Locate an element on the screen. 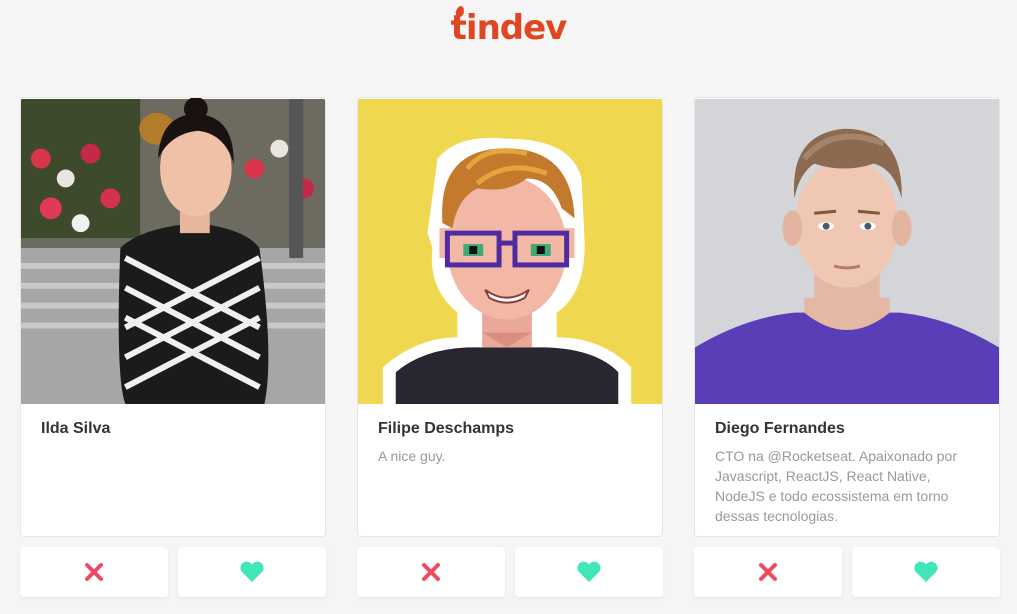 Image resolution: width=1017 pixels, height=614 pixels. developer-bio: A nice guy. is located at coordinates (412, 456).